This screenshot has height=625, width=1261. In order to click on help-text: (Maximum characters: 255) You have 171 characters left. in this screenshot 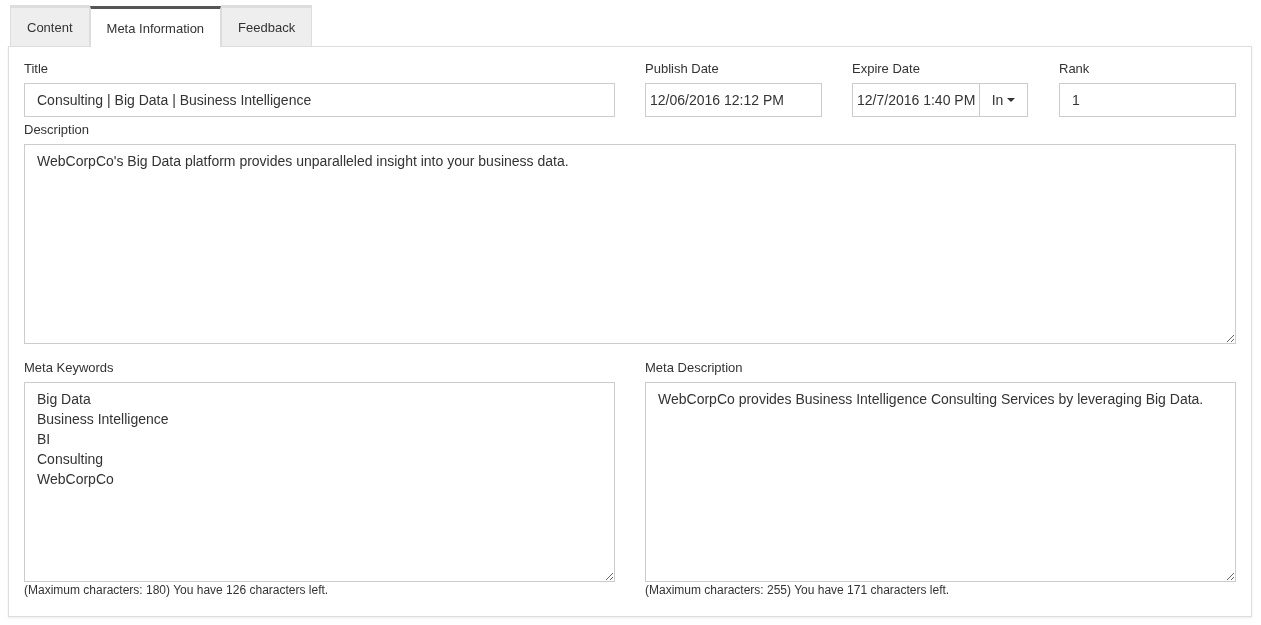, I will do `click(798, 590)`.